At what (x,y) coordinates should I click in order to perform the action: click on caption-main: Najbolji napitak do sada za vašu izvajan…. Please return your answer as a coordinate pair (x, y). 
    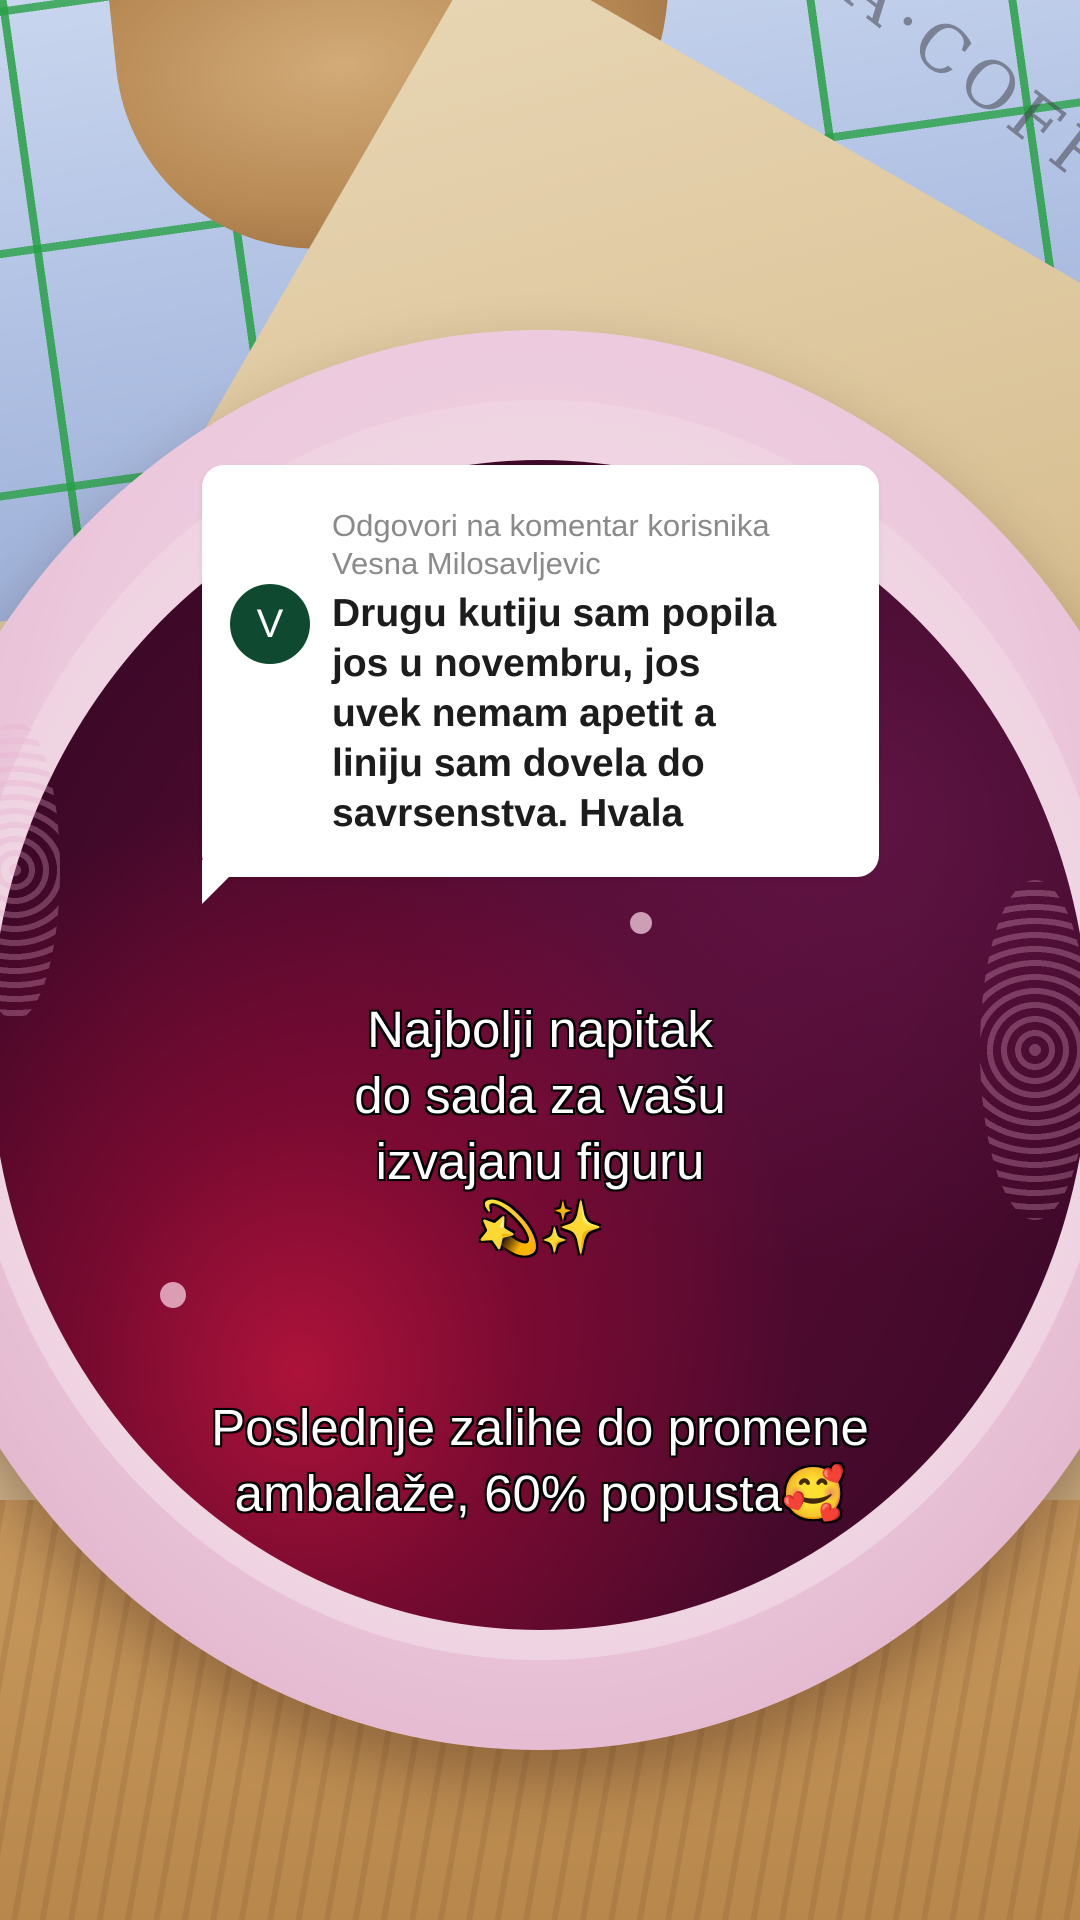
    Looking at the image, I should click on (540, 1129).